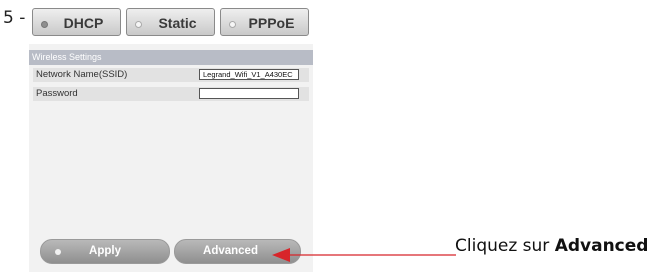 This screenshot has width=665, height=272. Describe the element at coordinates (171, 94) in the screenshot. I see `password-row: Password` at that location.